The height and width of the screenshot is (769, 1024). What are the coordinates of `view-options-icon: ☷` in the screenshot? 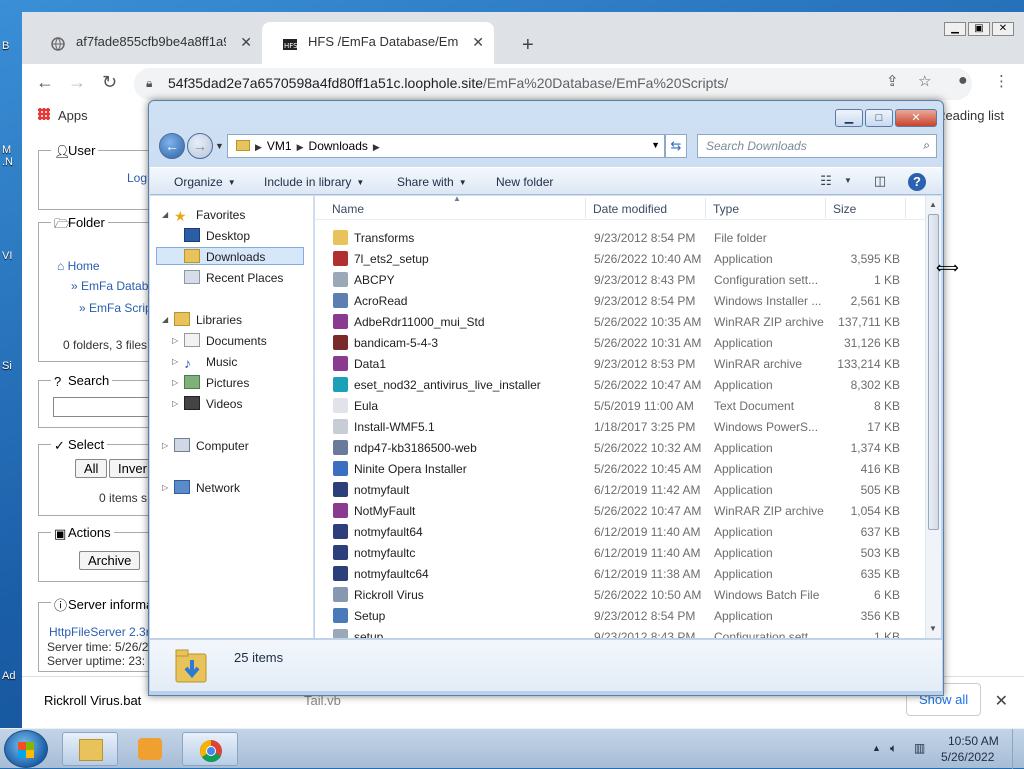 It's located at (826, 181).